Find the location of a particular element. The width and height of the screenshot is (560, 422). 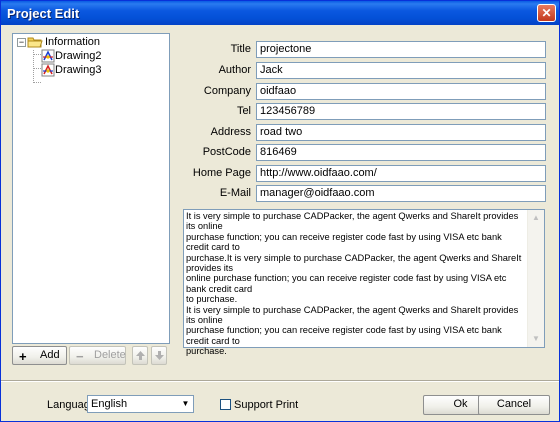

tree-expander-information: − is located at coordinates (21, 42).